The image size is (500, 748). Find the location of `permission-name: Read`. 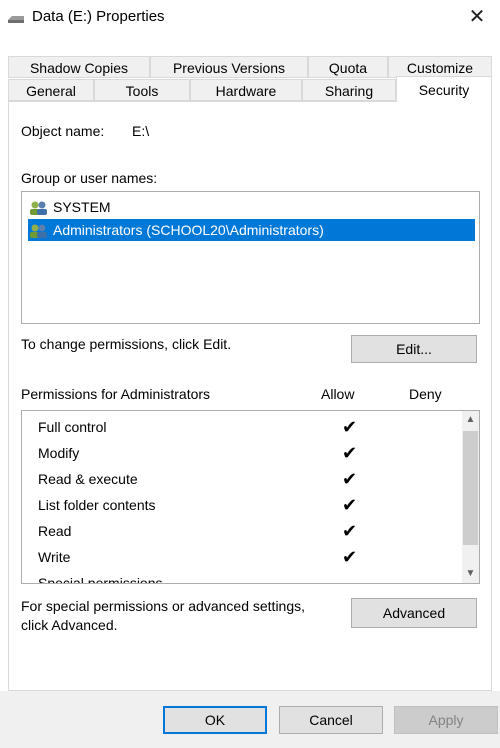

permission-name: Read is located at coordinates (55, 531).